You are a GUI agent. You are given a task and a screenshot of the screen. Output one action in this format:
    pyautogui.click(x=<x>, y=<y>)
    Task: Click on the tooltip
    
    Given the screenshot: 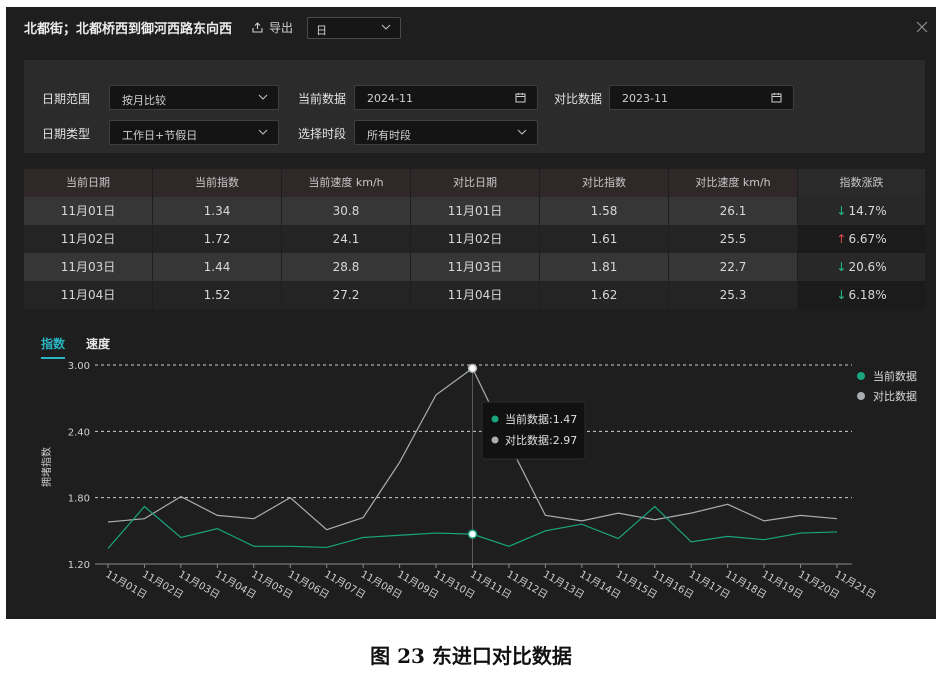 What is the action you would take?
    pyautogui.click(x=533, y=430)
    